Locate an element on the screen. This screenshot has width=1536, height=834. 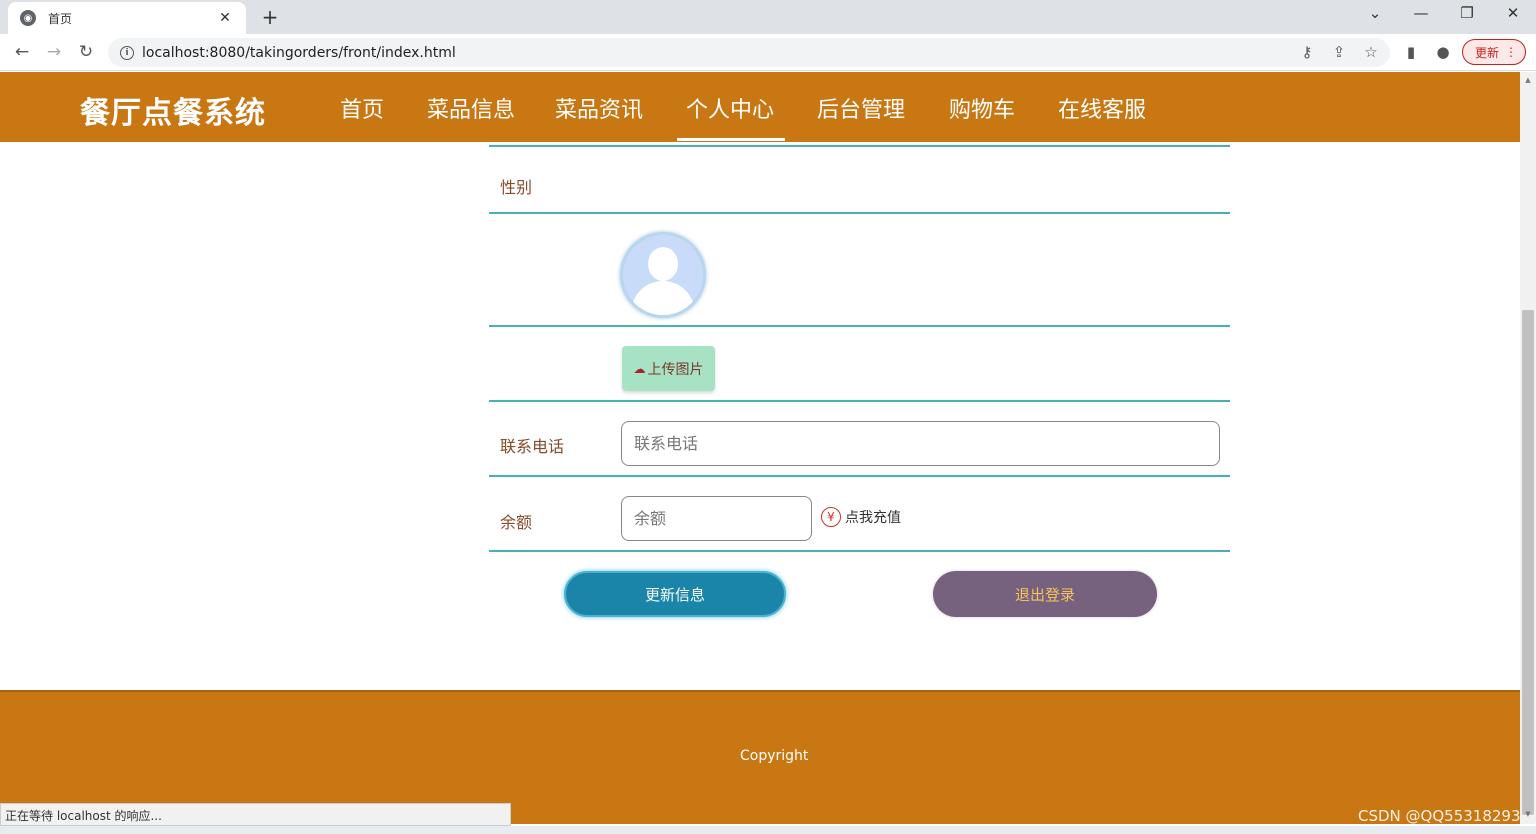
upload-image-button: ☁ 上传图片 is located at coordinates (668, 368).